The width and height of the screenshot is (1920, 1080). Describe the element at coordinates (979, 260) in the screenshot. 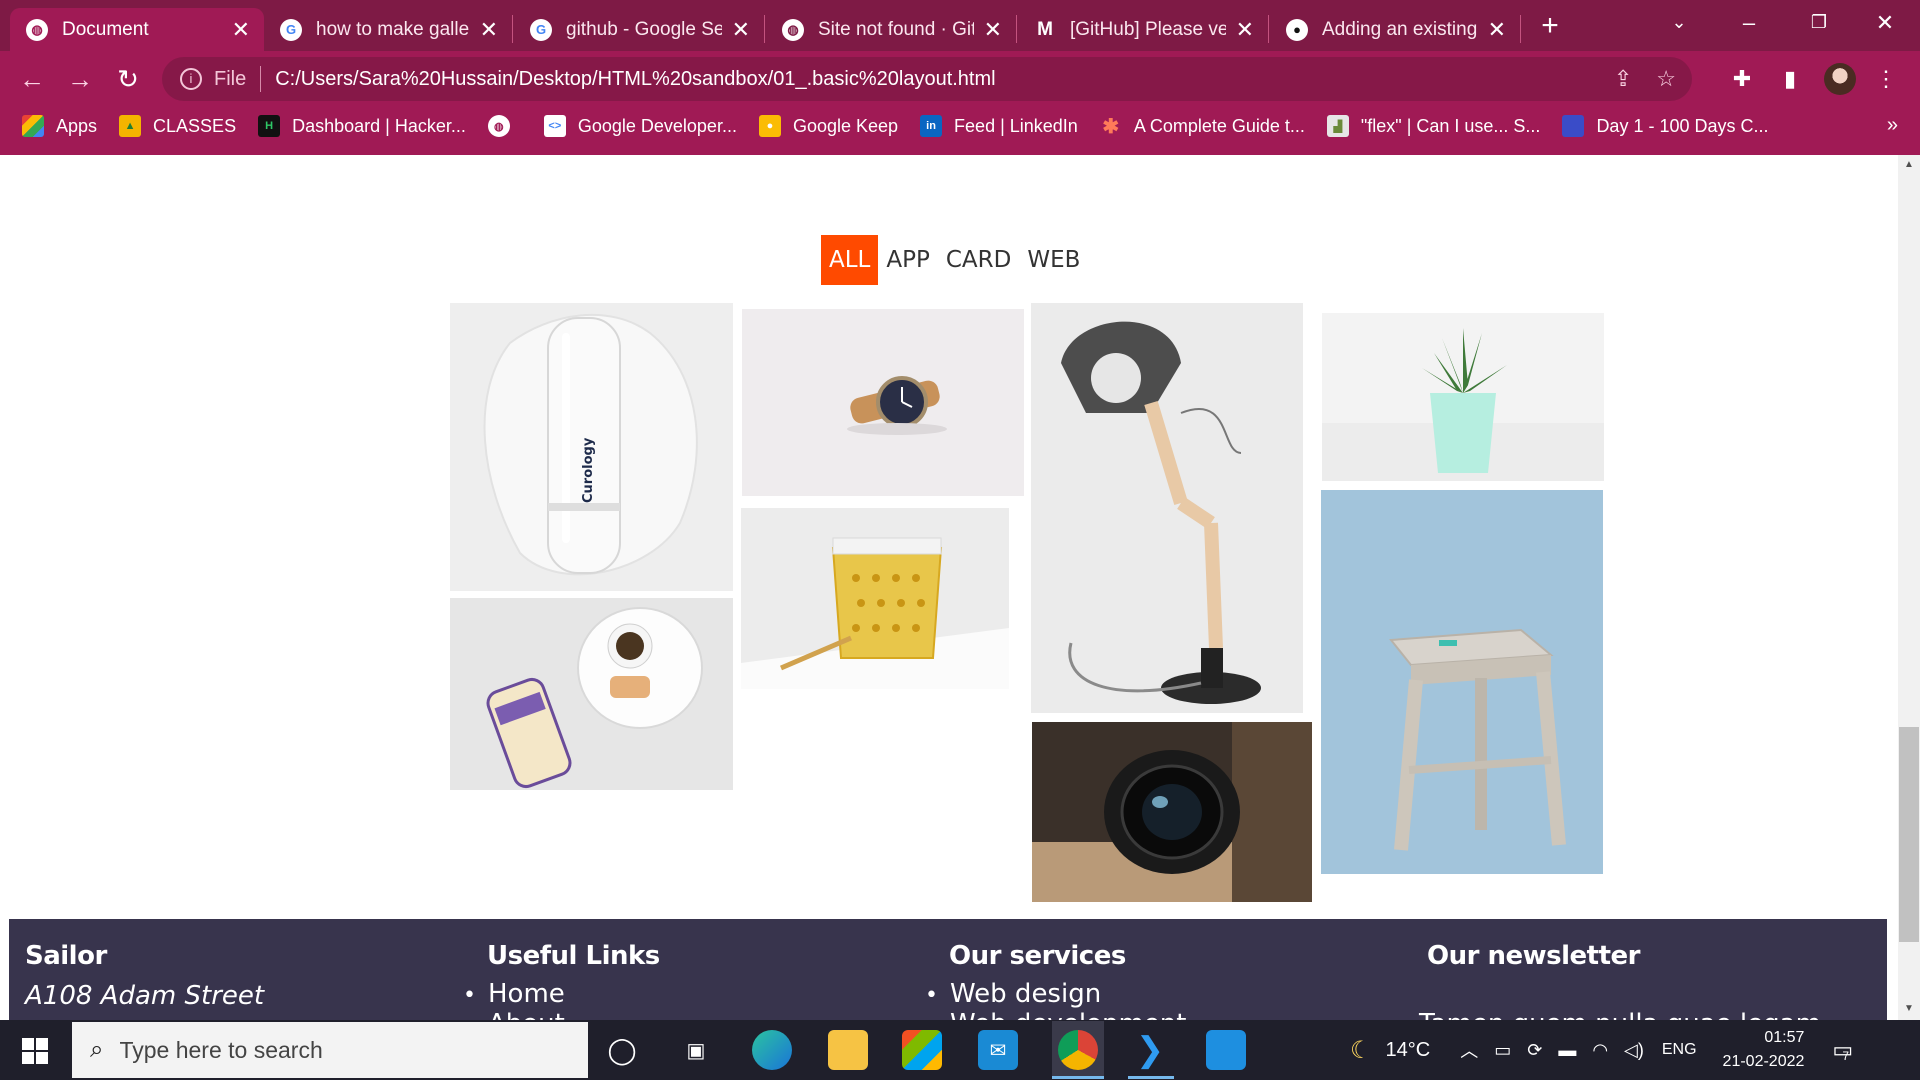

I see `filter-card: CARD` at that location.